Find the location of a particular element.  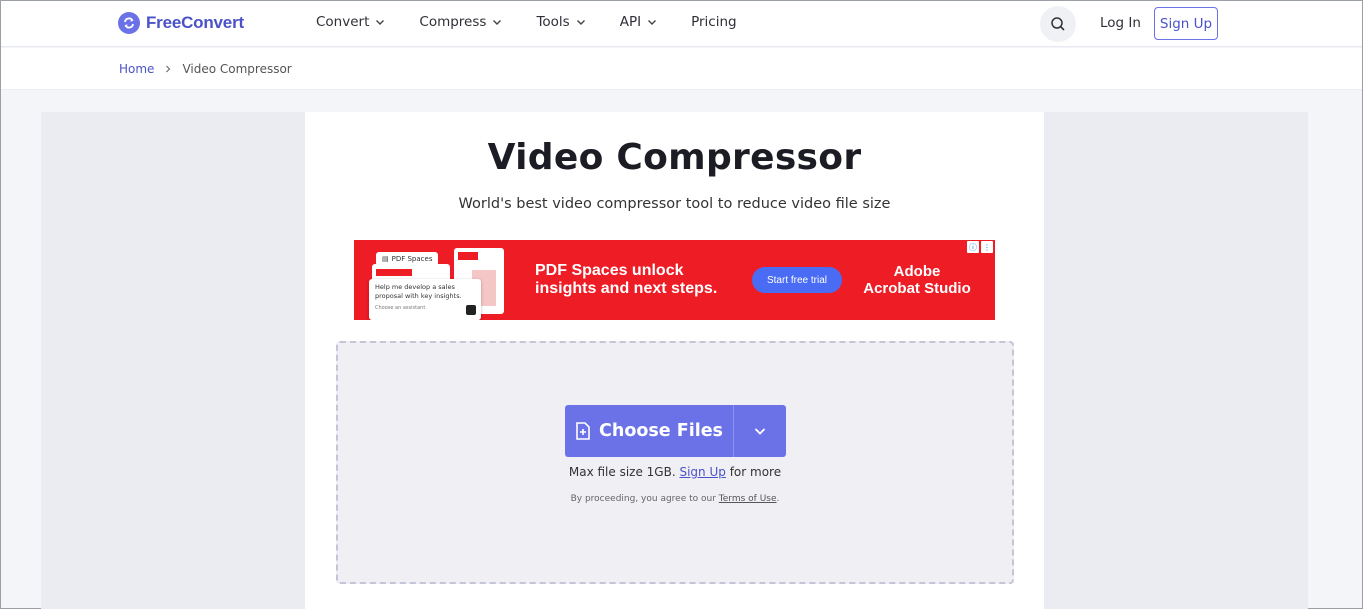

freeconvert-logo: FreeConvert is located at coordinates (181, 23).